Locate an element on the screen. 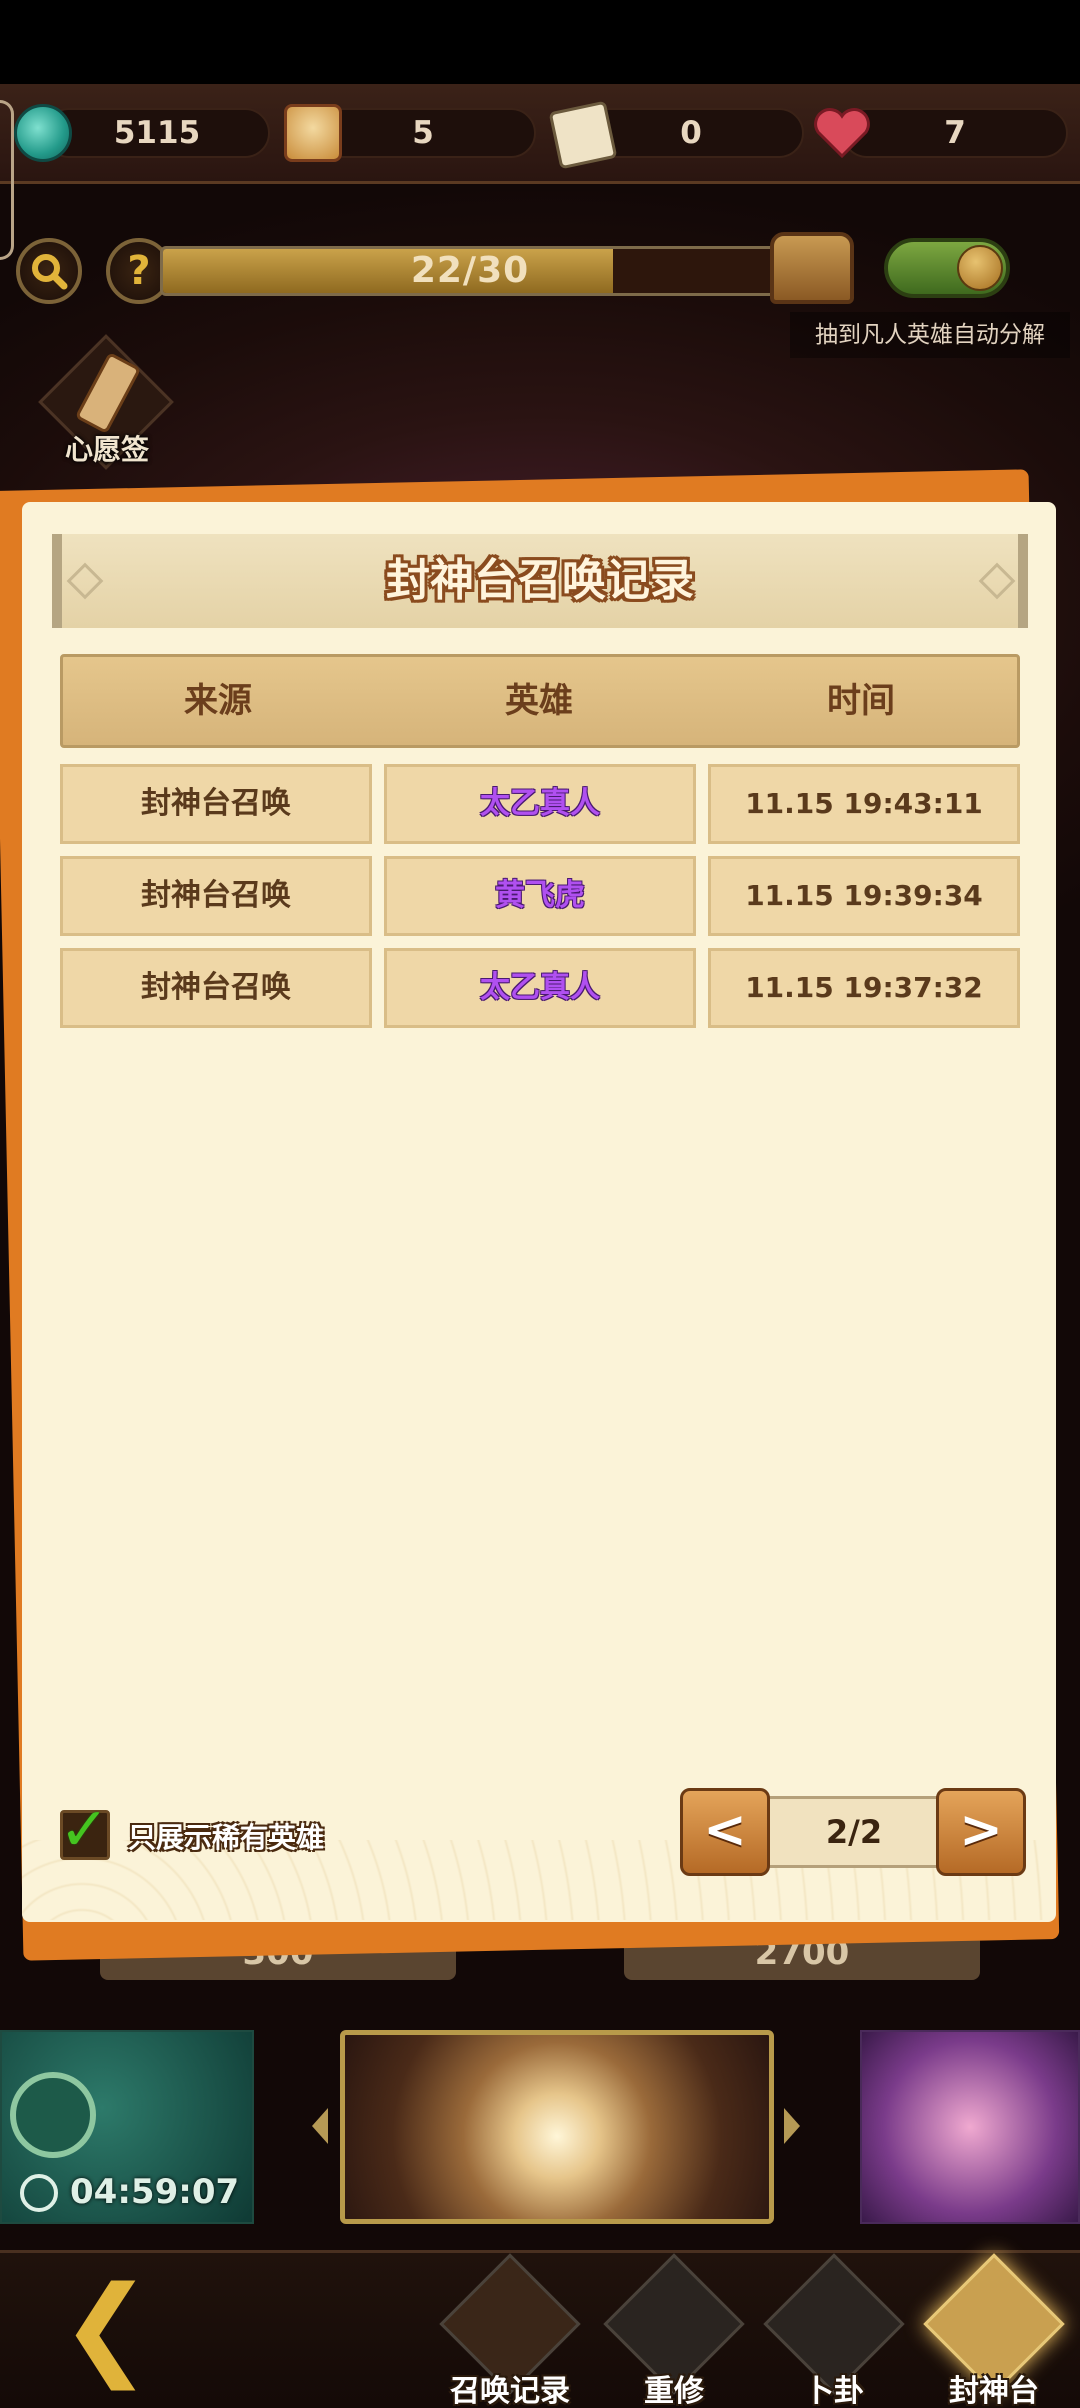  search-icon is located at coordinates (50, 272).